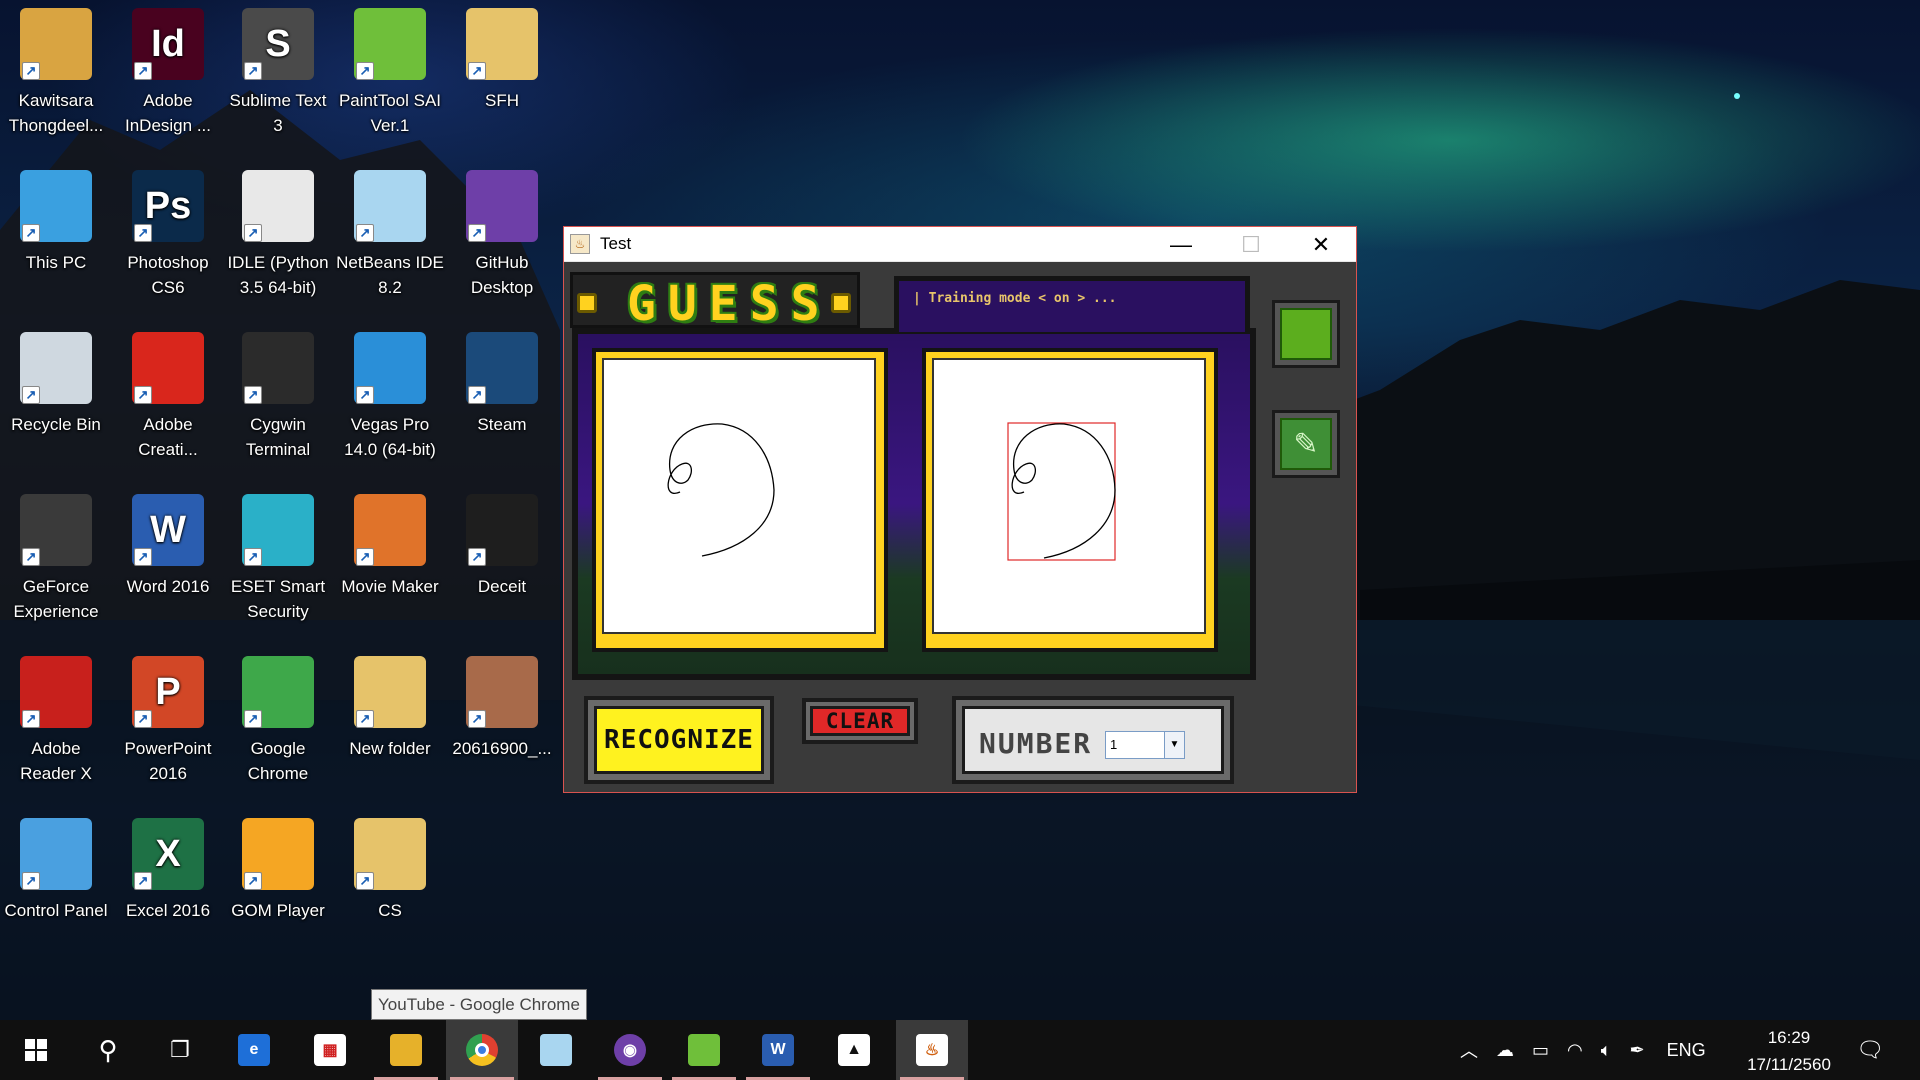  Describe the element at coordinates (502, 239) in the screenshot. I see `desktop-icon-github-desktop-icon: ↗ GitHub Desktop` at that location.